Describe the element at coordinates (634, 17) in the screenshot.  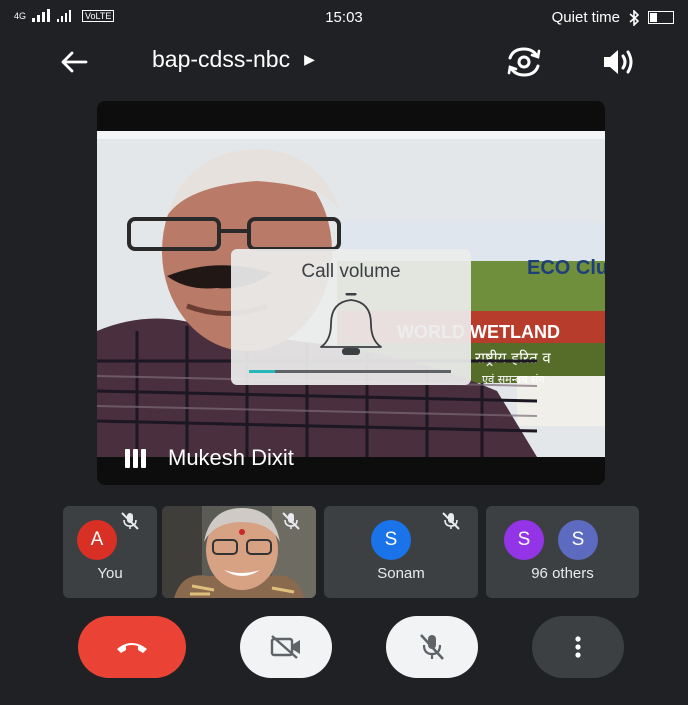
I see `bluetooth-icon` at that location.